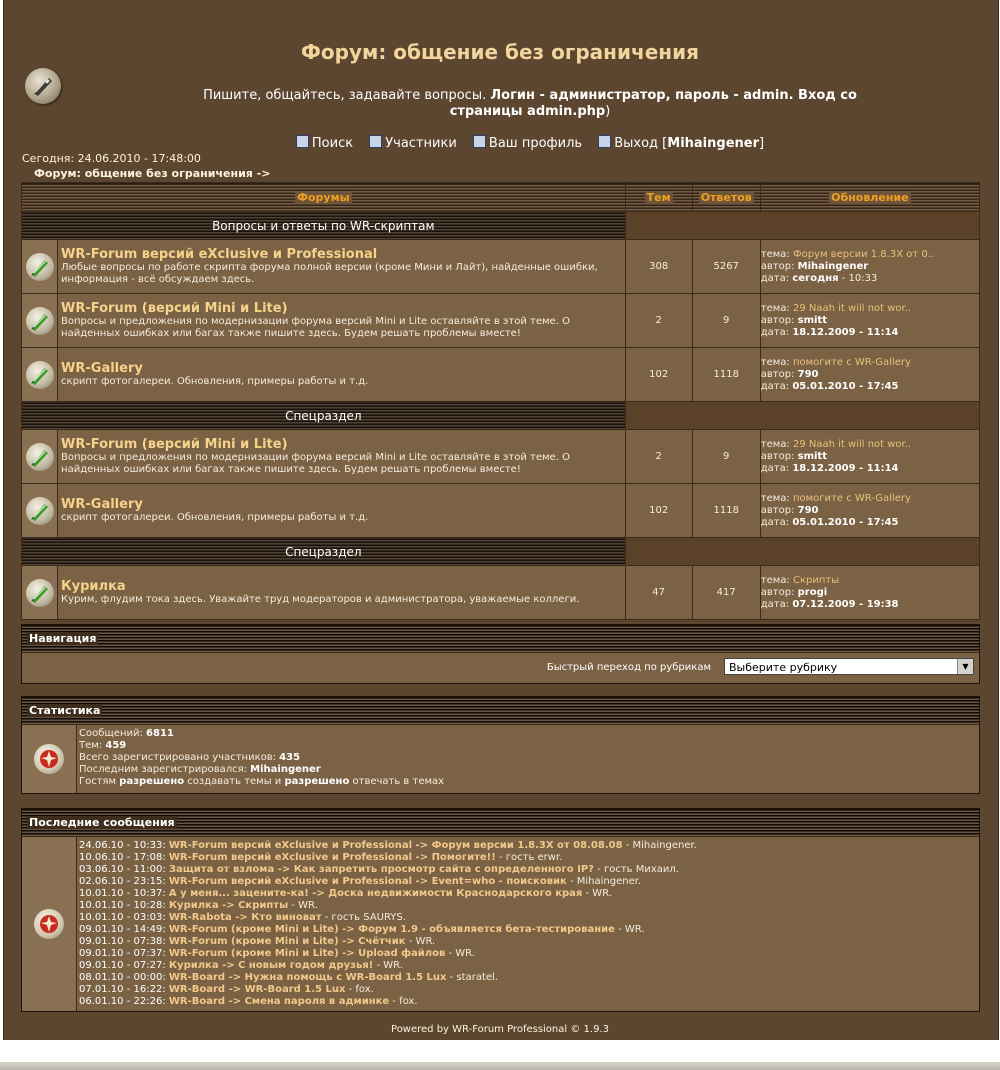  I want to click on navigation-header: Навигация, so click(500, 639).